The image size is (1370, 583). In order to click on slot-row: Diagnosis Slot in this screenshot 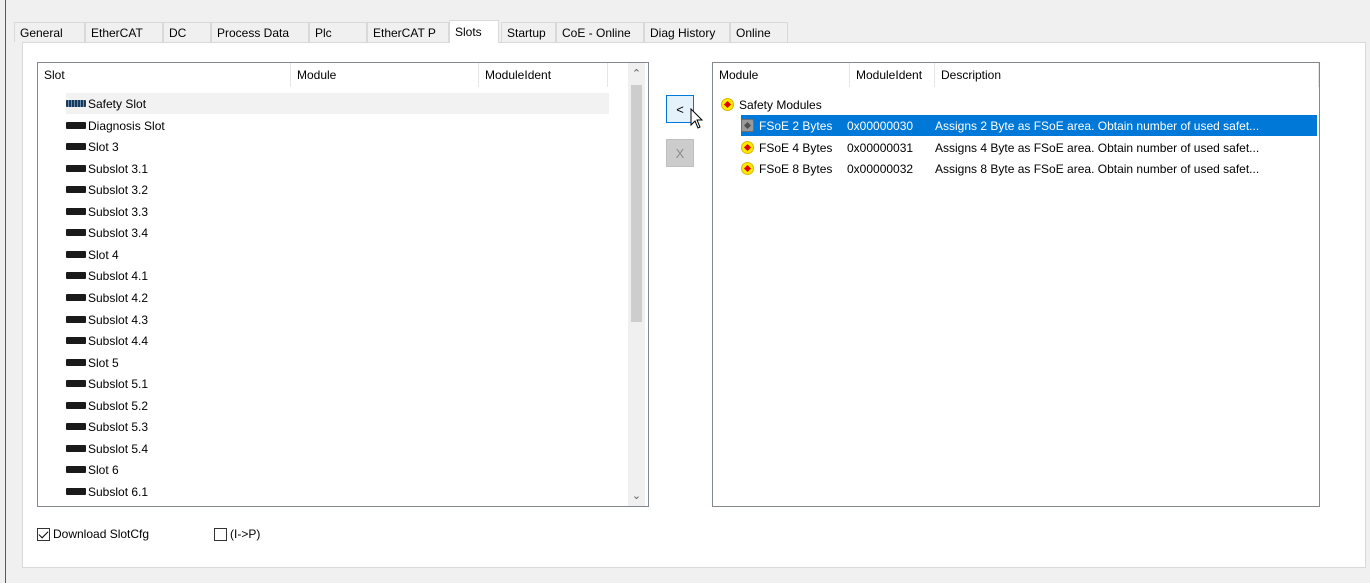, I will do `click(337, 125)`.